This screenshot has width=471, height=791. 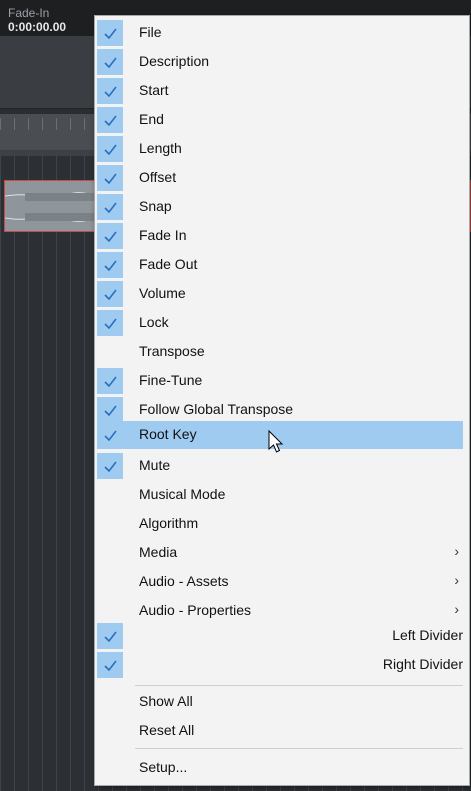 What do you see at coordinates (155, 465) in the screenshot?
I see `menu-item-label: Mute` at bounding box center [155, 465].